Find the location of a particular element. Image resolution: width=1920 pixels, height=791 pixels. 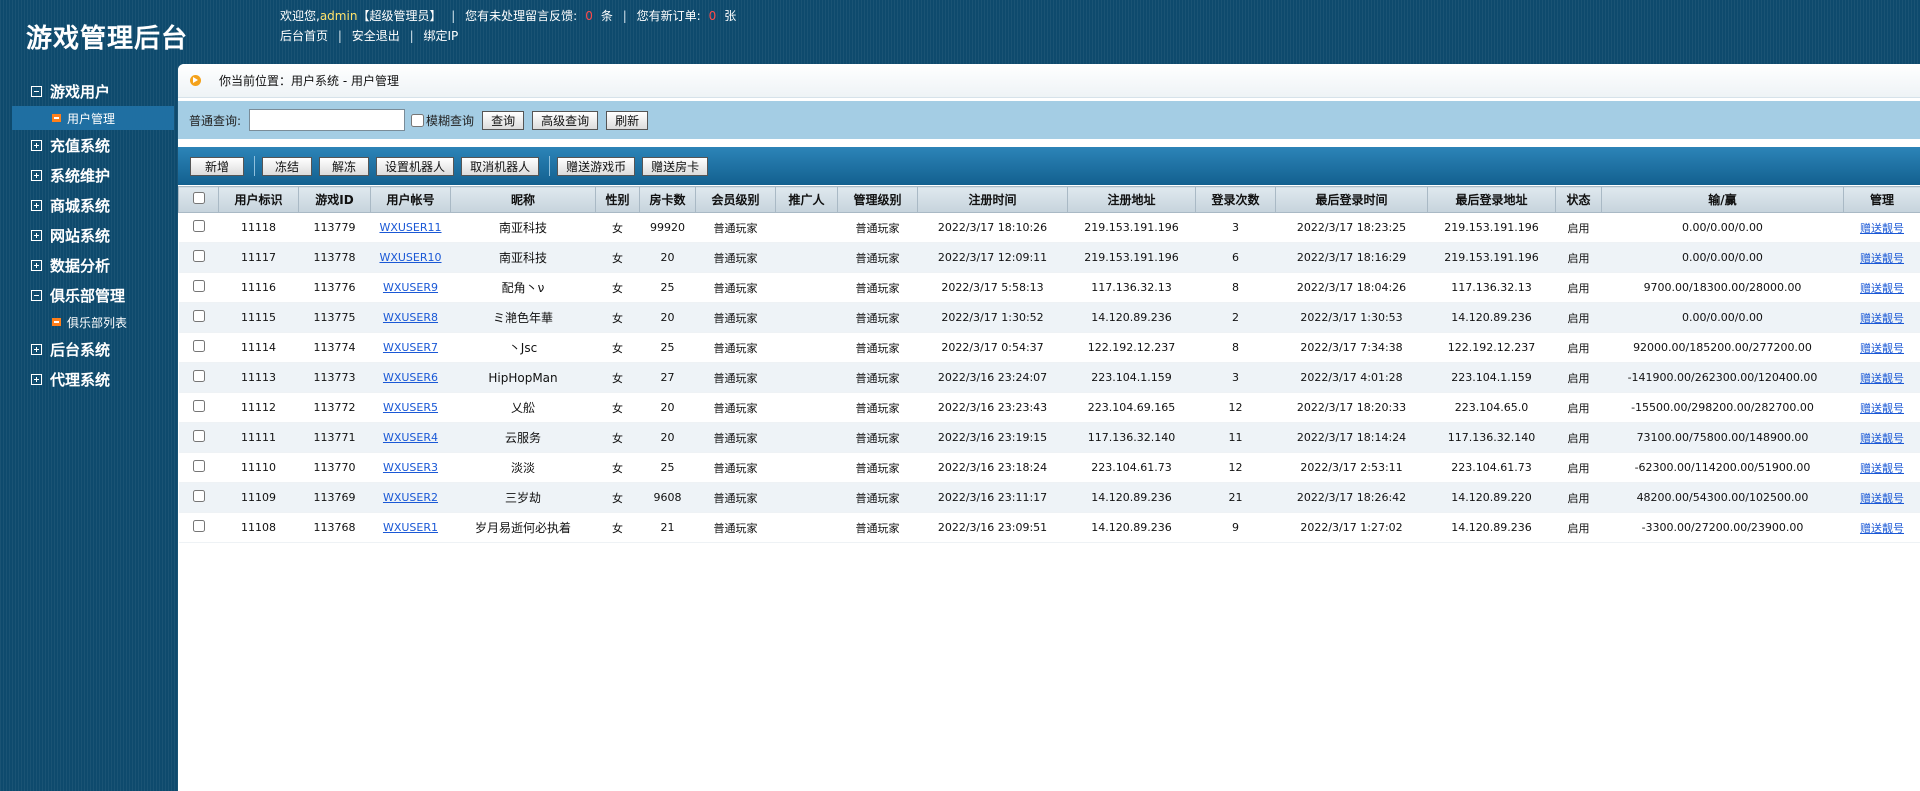

table-cell: 2022/3/17 1:30:52 is located at coordinates (992, 317).